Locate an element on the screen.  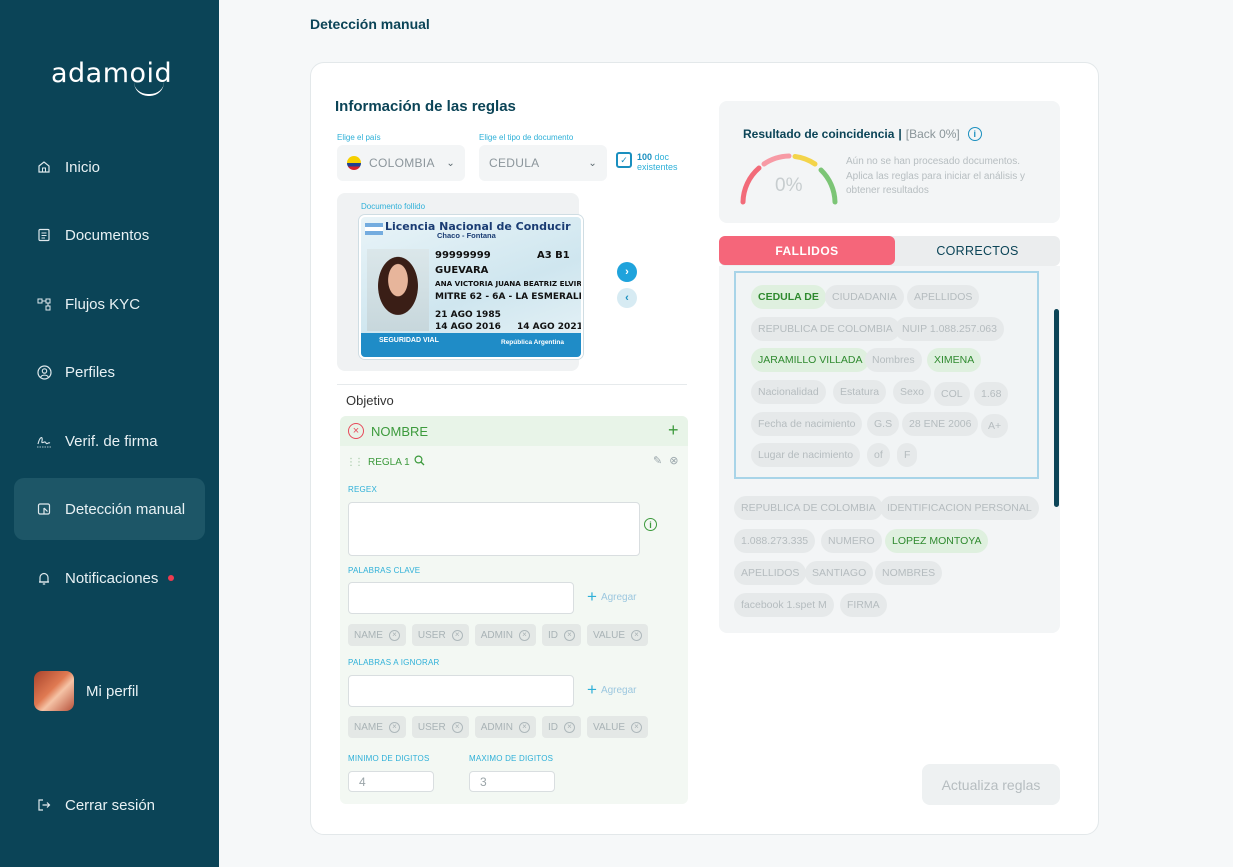
ignore-chips: NAME × USER × ADMIN × ID × VALUE × is located at coordinates (498, 727).